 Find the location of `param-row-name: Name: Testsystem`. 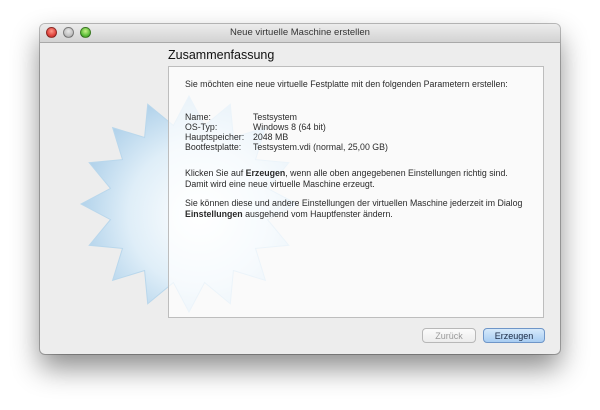

param-row-name: Name: Testsystem is located at coordinates (286, 117).